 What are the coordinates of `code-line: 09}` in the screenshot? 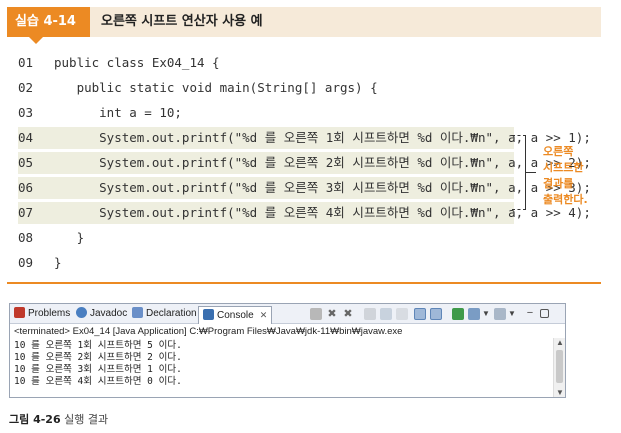 It's located at (40, 262).